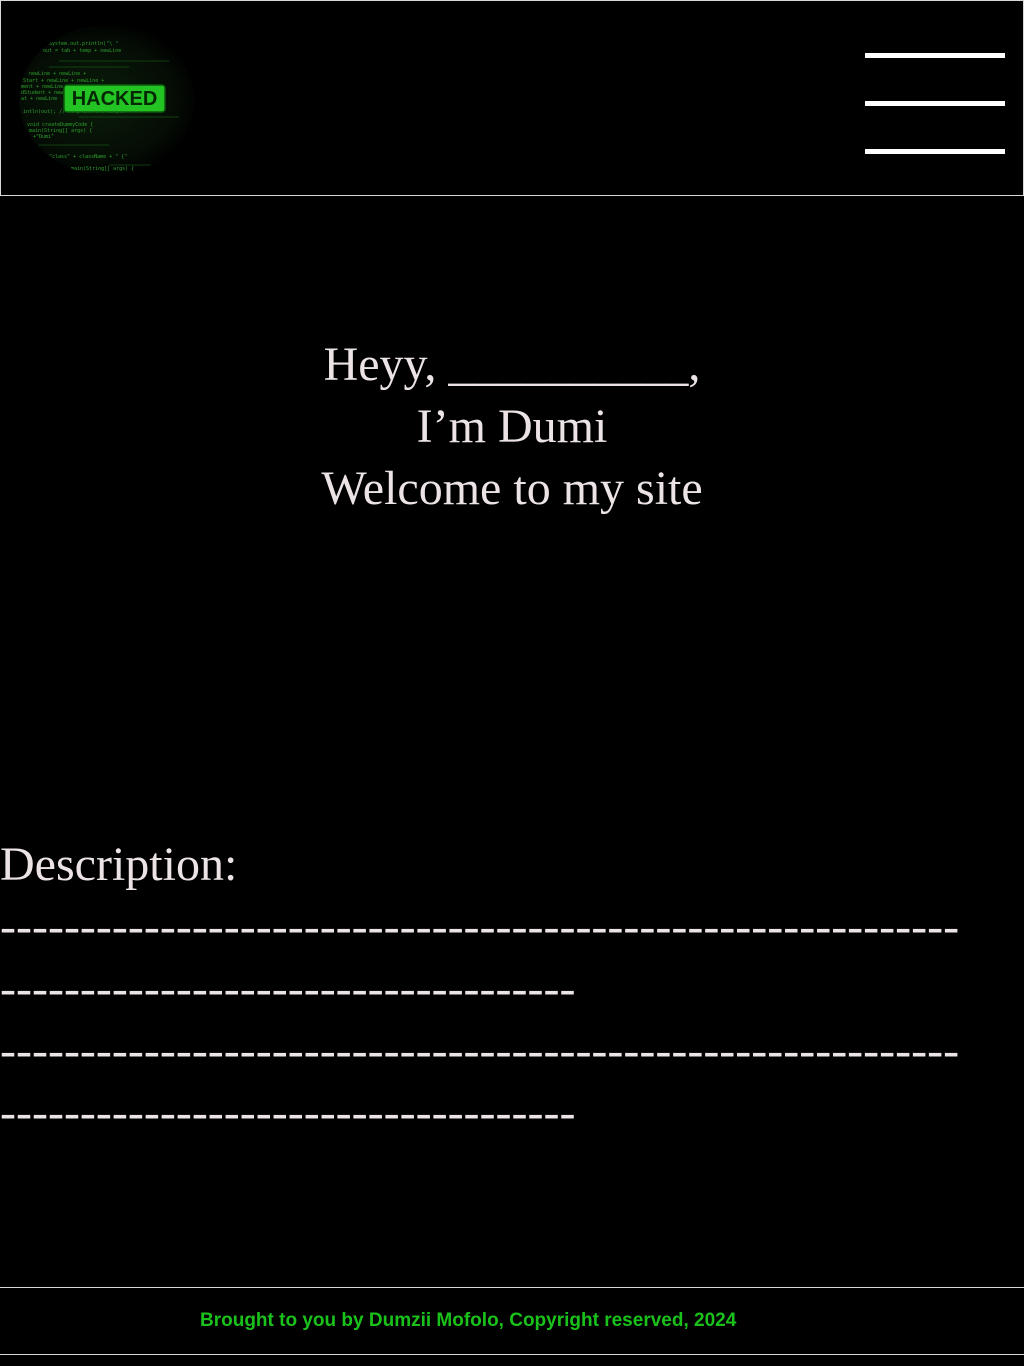  I want to click on code-line: "class" + className + " {", so click(88, 157).